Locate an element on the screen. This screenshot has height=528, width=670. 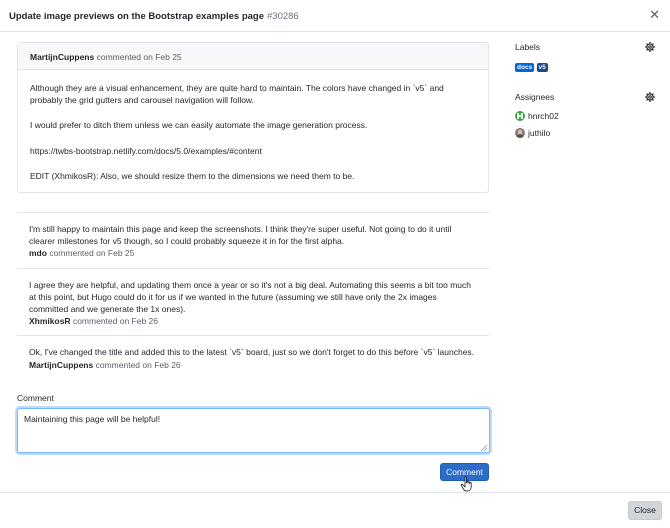
assignee-name: juthilo is located at coordinates (539, 132).